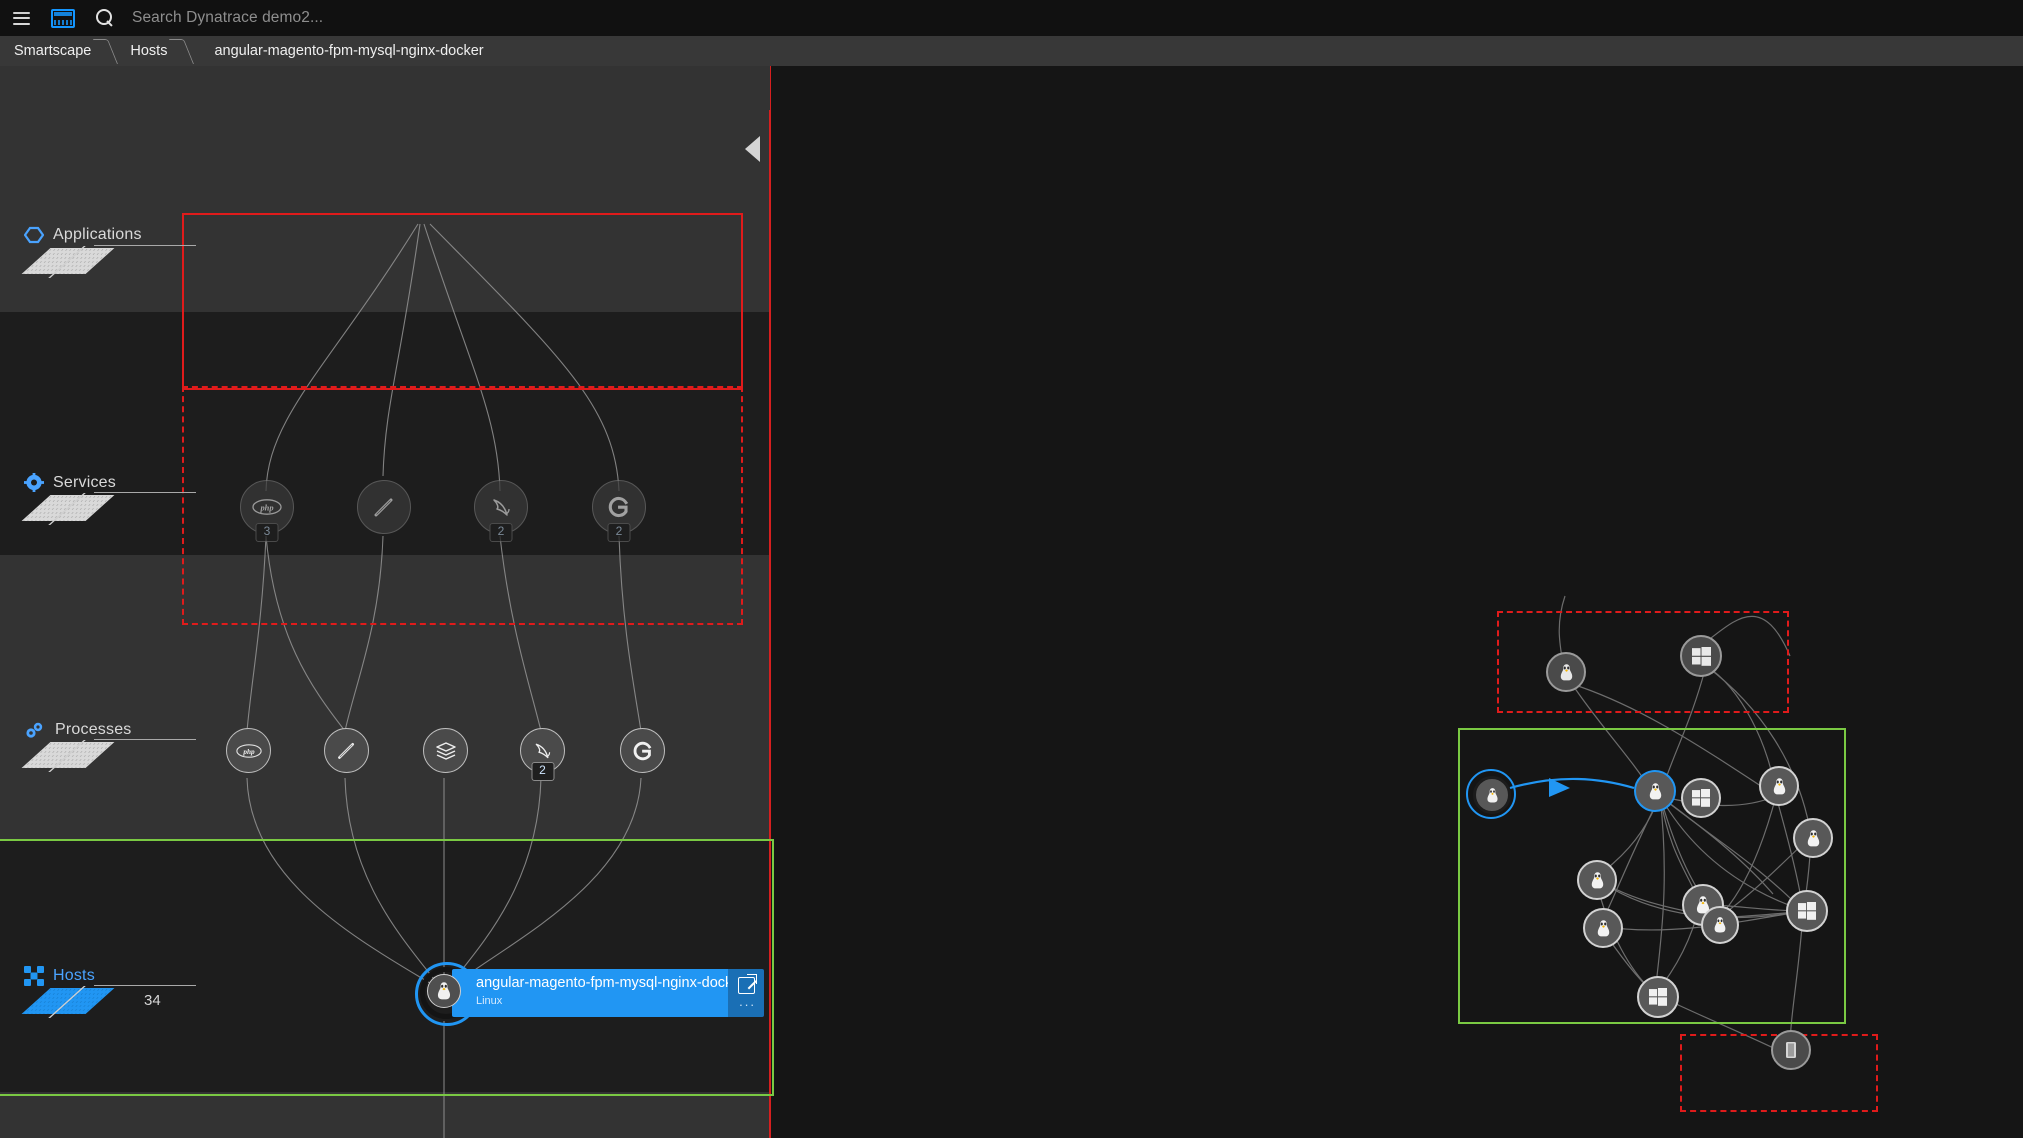  Describe the element at coordinates (47, 51) in the screenshot. I see `breadcrumb-item-smartscape: Smartscape` at that location.